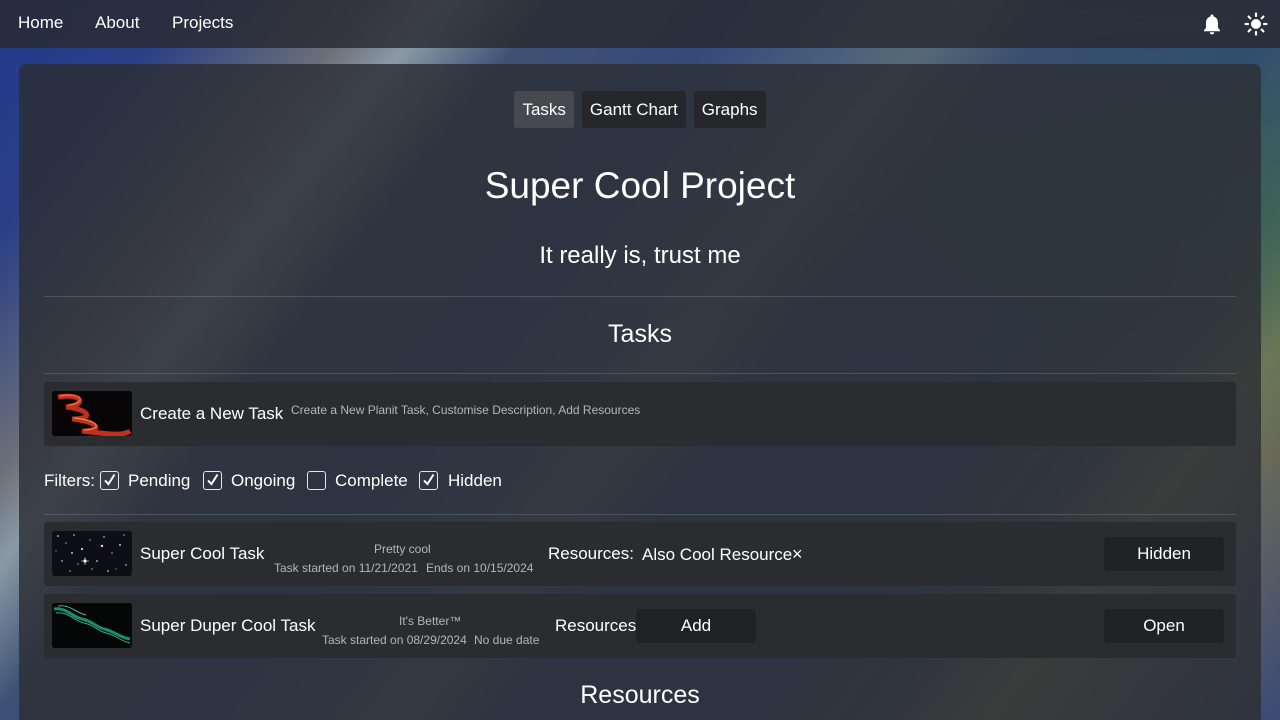 The image size is (1280, 720). Describe the element at coordinates (696, 626) in the screenshot. I see `add-resource-button: Add` at that location.